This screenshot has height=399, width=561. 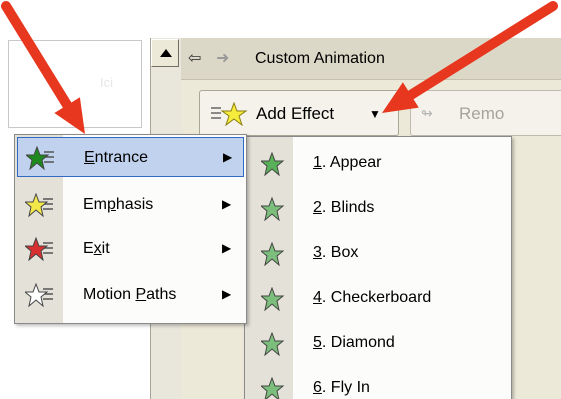 What do you see at coordinates (96, 248) in the screenshot?
I see `menu-item-label: Exit` at bounding box center [96, 248].